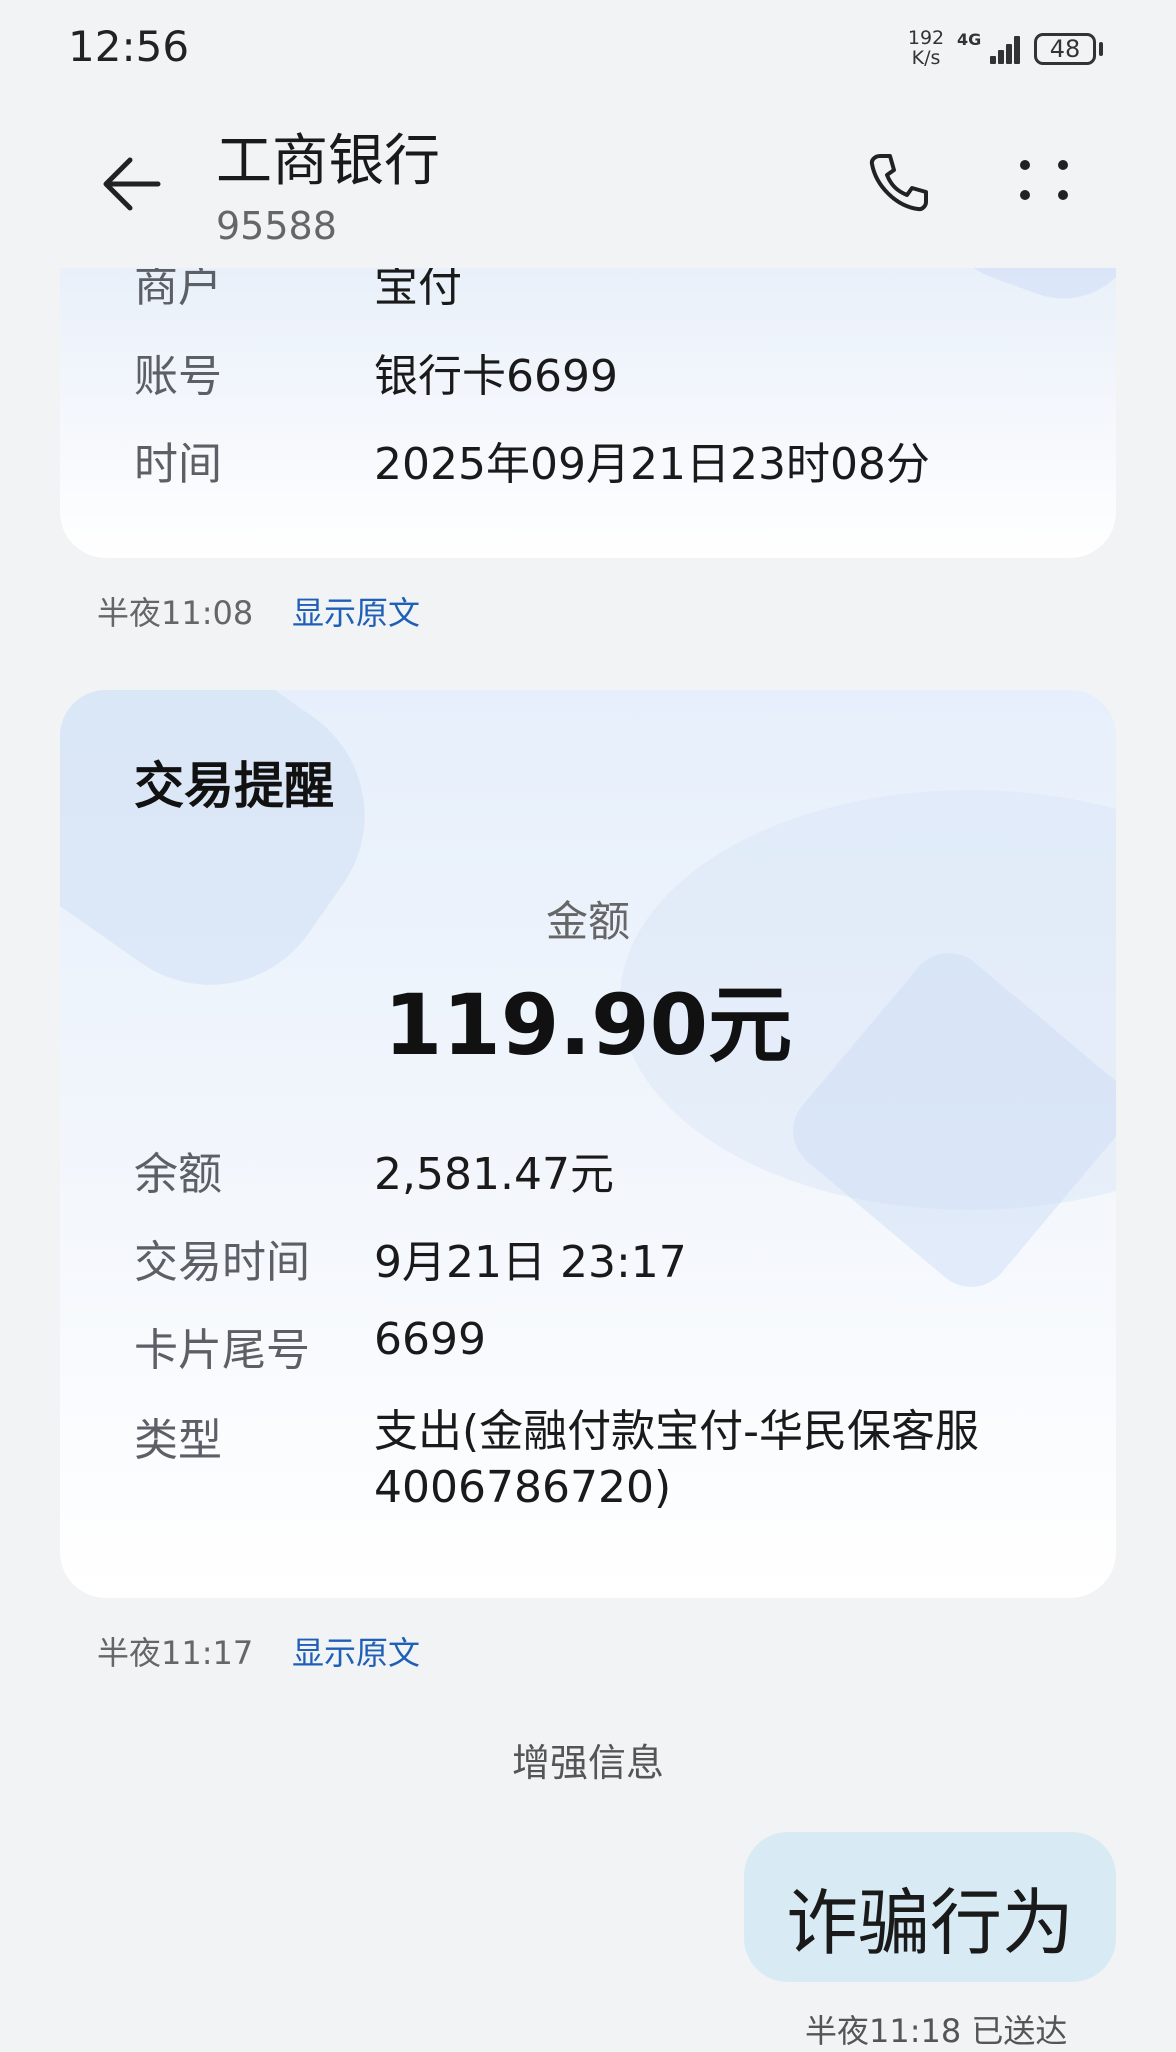 Image resolution: width=1176 pixels, height=2052 pixels. What do you see at coordinates (175, 1653) in the screenshot?
I see `message-time: 半夜11:17` at bounding box center [175, 1653].